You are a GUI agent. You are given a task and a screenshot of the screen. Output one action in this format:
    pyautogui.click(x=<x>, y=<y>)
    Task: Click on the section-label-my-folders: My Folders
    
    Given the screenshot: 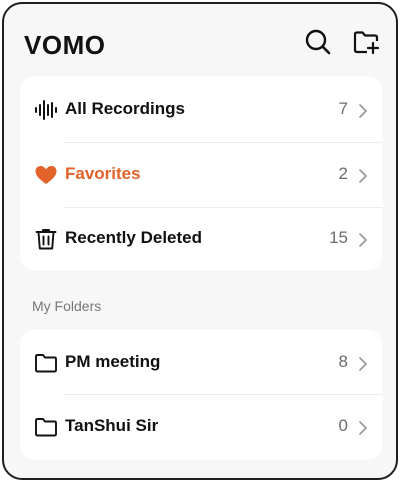 What is the action you would take?
    pyautogui.click(x=67, y=306)
    